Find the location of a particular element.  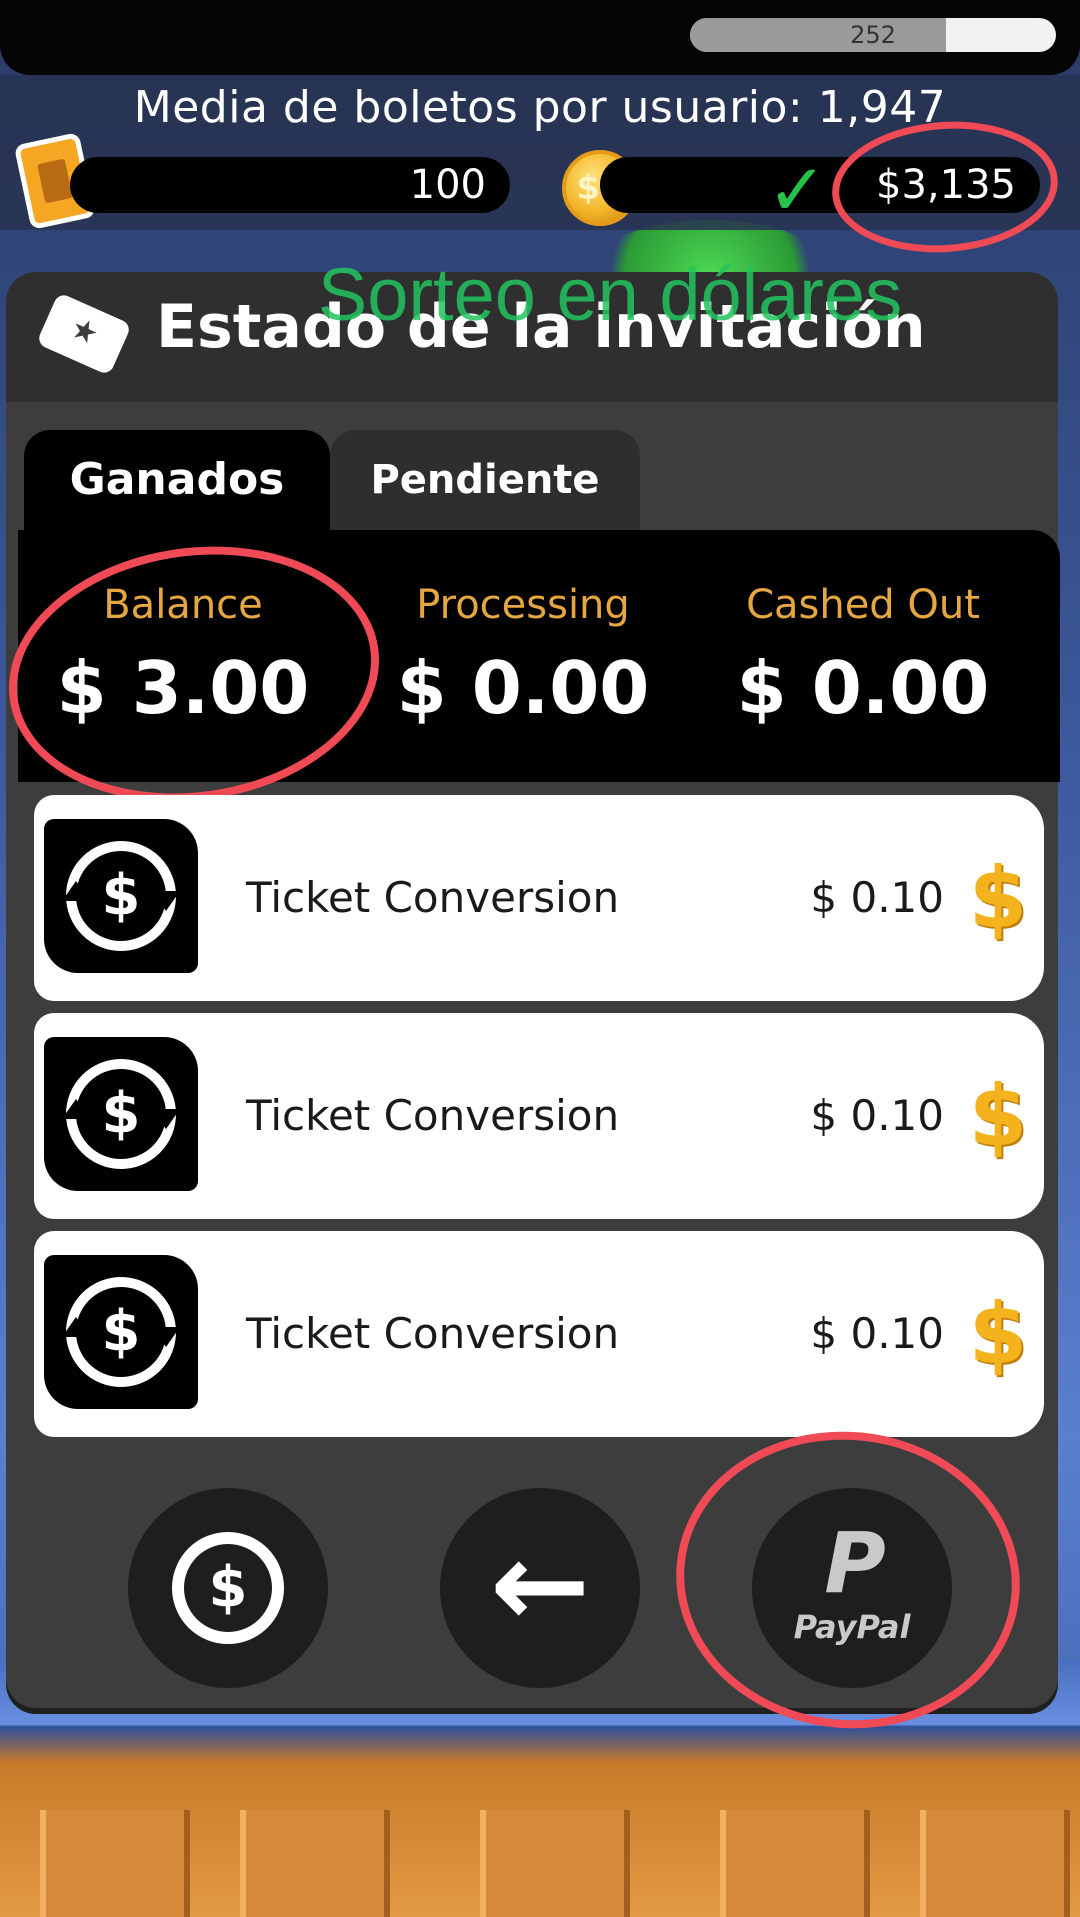

convert-icon: $ is located at coordinates (228, 1588).